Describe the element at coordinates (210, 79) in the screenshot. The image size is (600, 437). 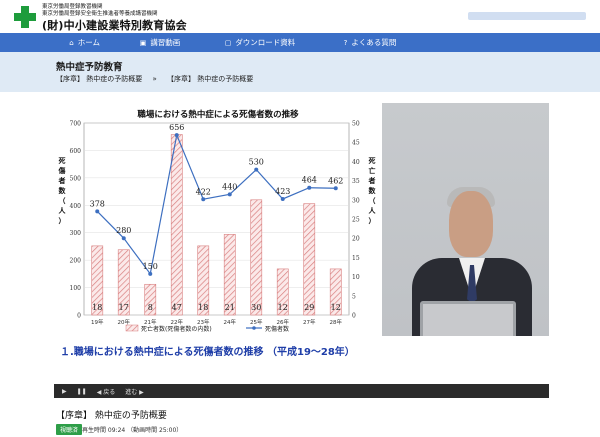
I see `breadcrumb-item-2: 【序章】 熱中症の予防概要` at that location.